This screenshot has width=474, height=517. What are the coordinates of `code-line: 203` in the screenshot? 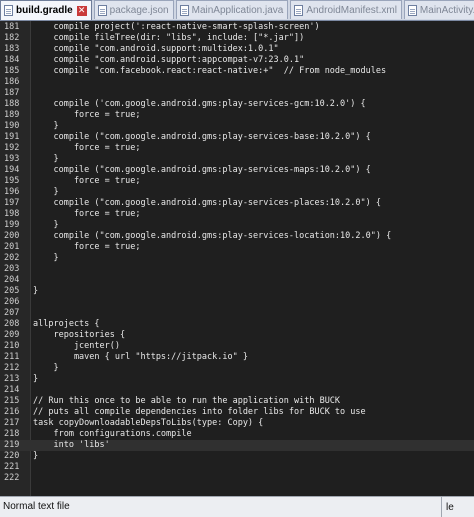 It's located at (237, 269).